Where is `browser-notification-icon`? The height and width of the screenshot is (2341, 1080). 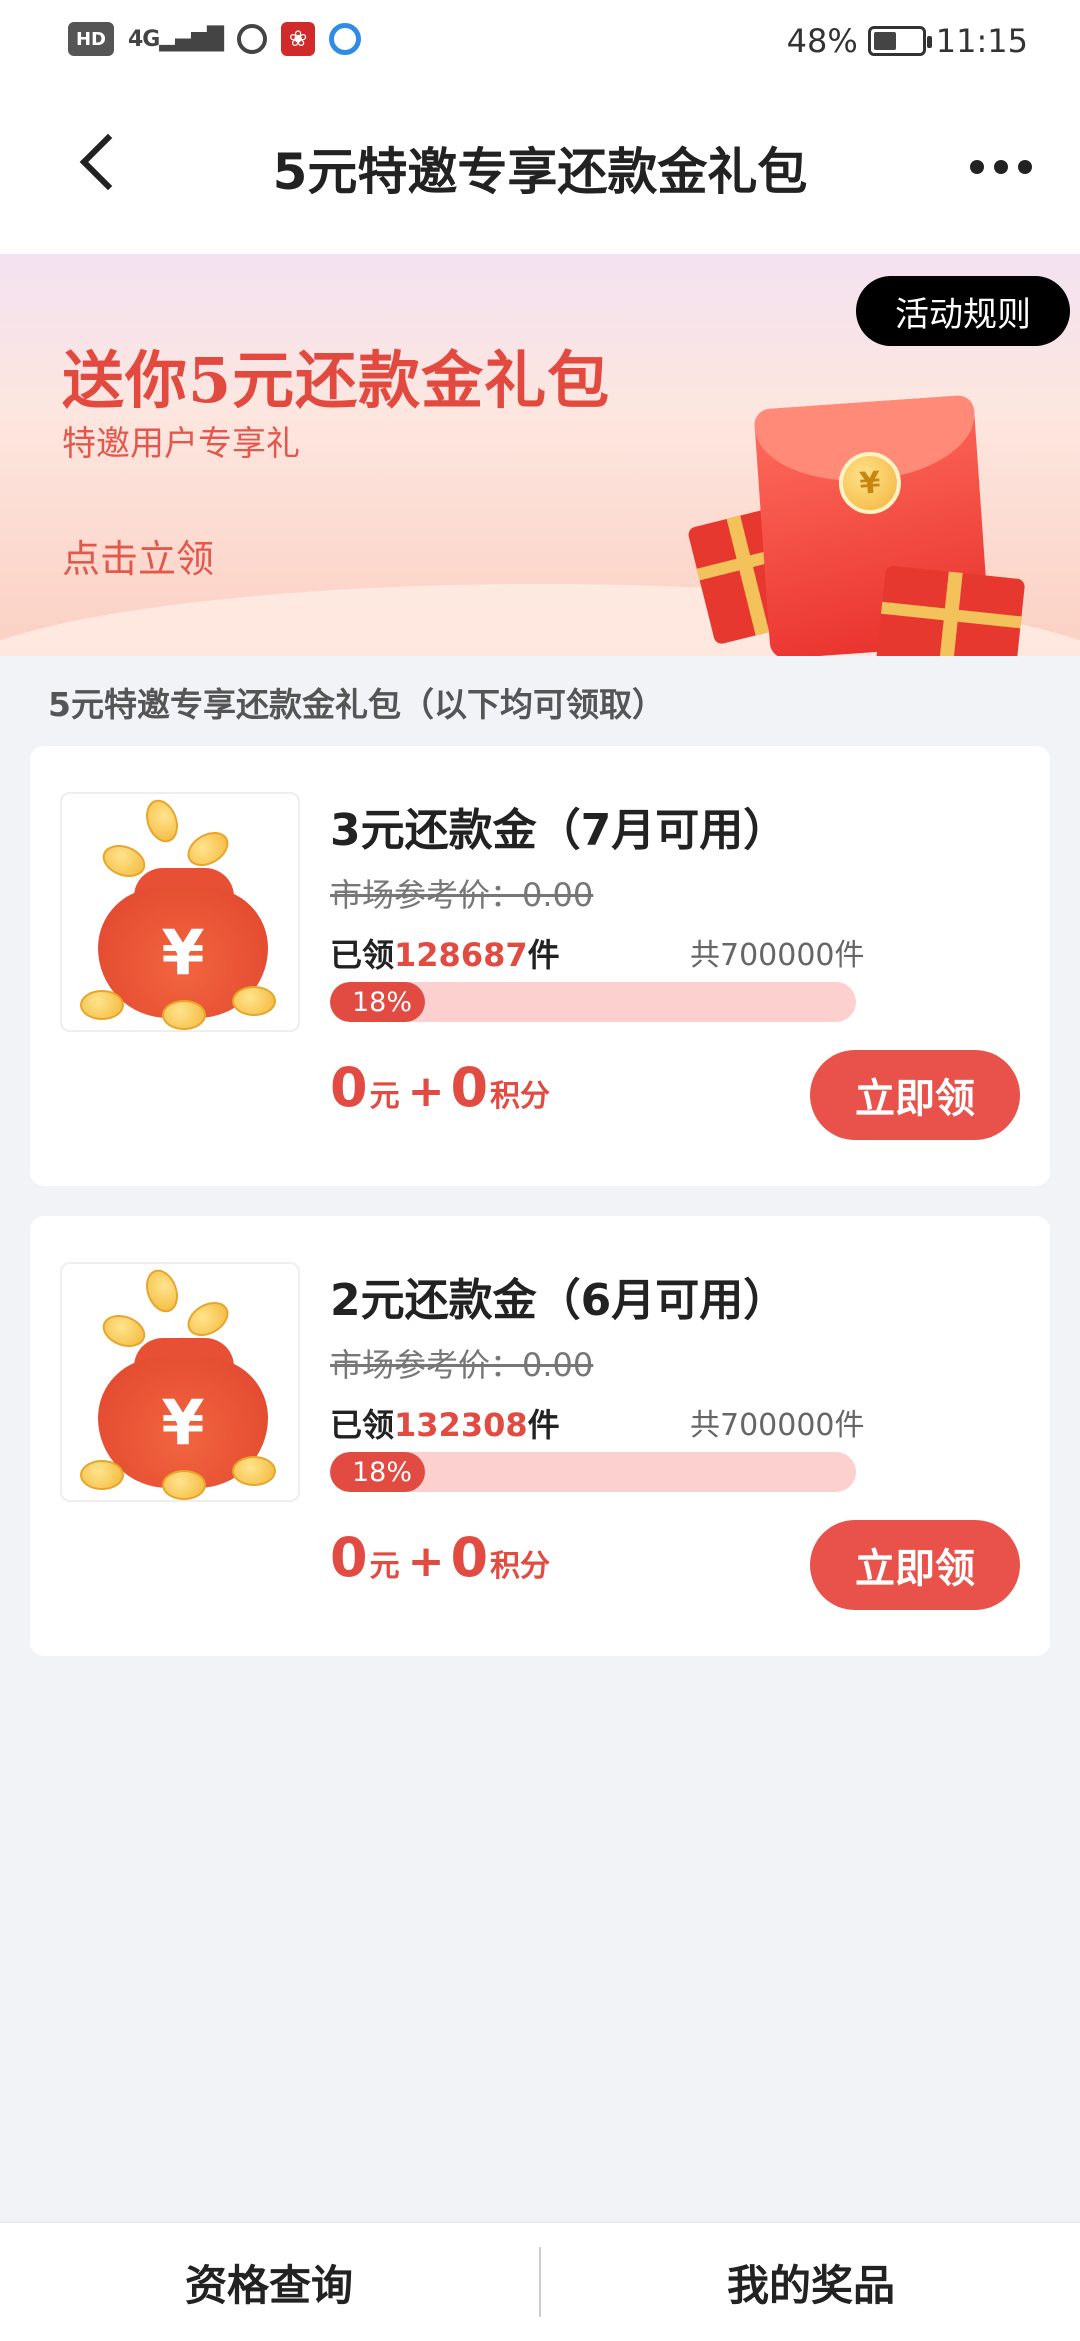 browser-notification-icon is located at coordinates (345, 39).